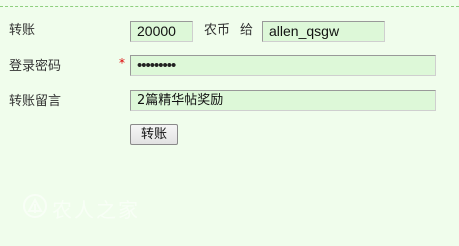  I want to click on transfer-label: 转账, so click(22, 30).